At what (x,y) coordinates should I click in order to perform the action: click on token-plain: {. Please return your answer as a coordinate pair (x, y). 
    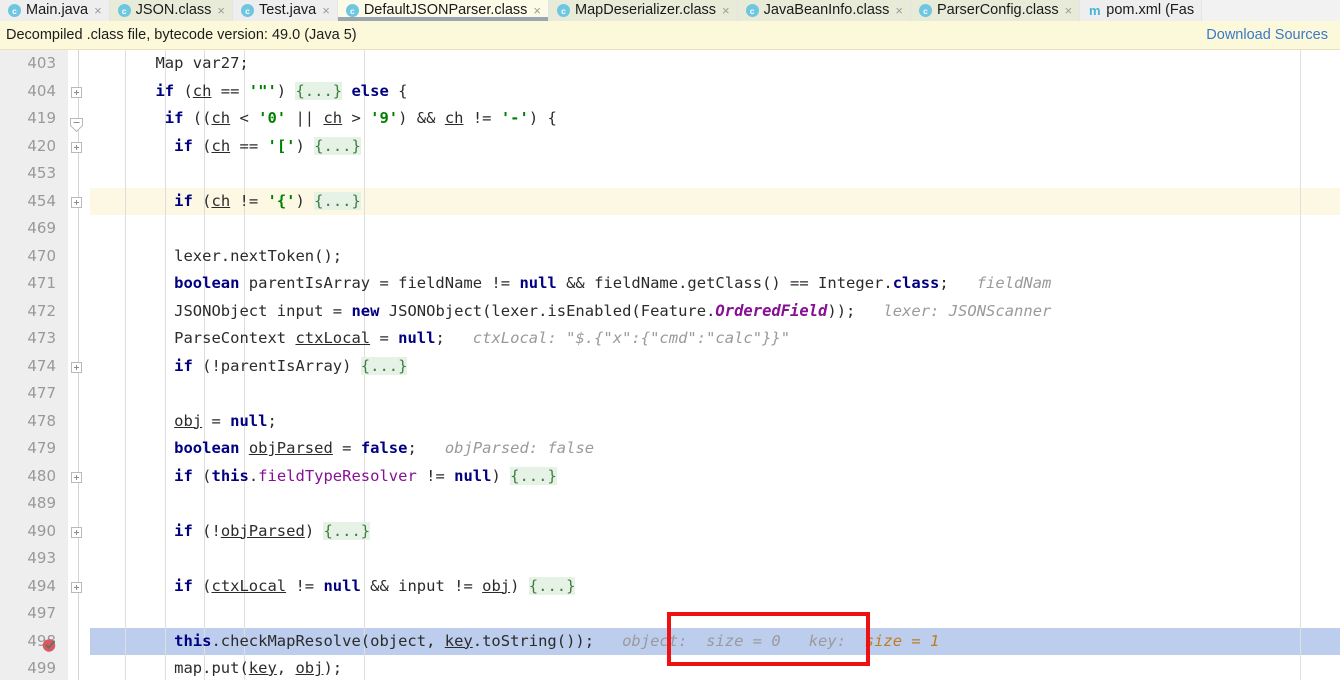
    Looking at the image, I should click on (398, 90).